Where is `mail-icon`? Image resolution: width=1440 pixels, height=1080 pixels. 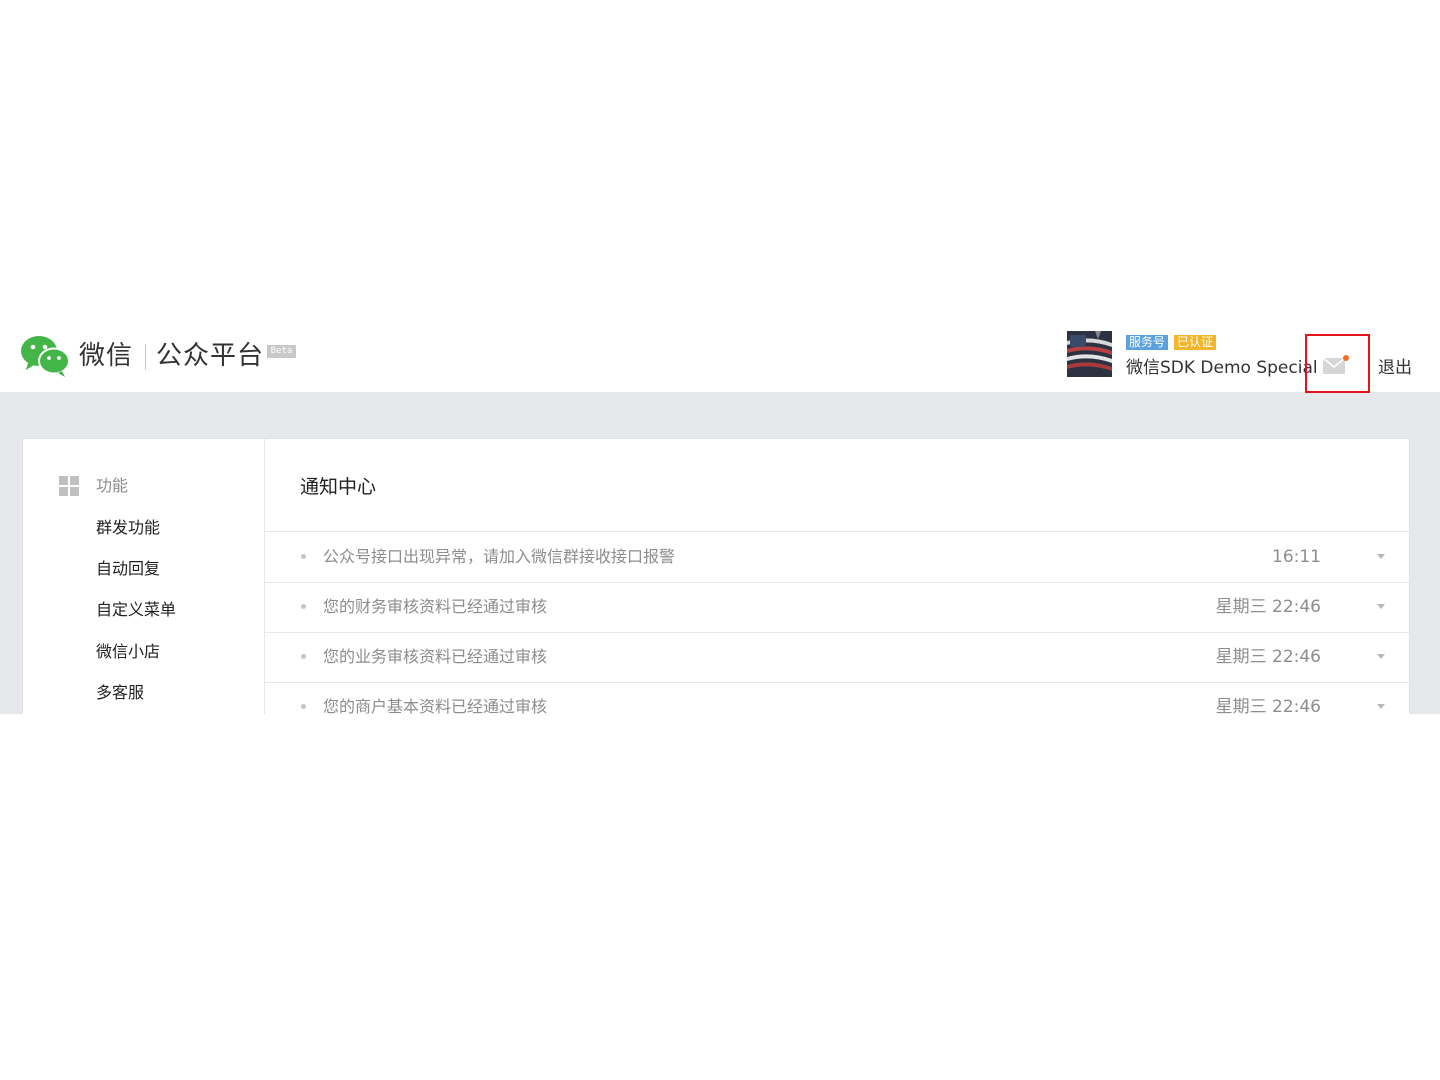 mail-icon is located at coordinates (1334, 366).